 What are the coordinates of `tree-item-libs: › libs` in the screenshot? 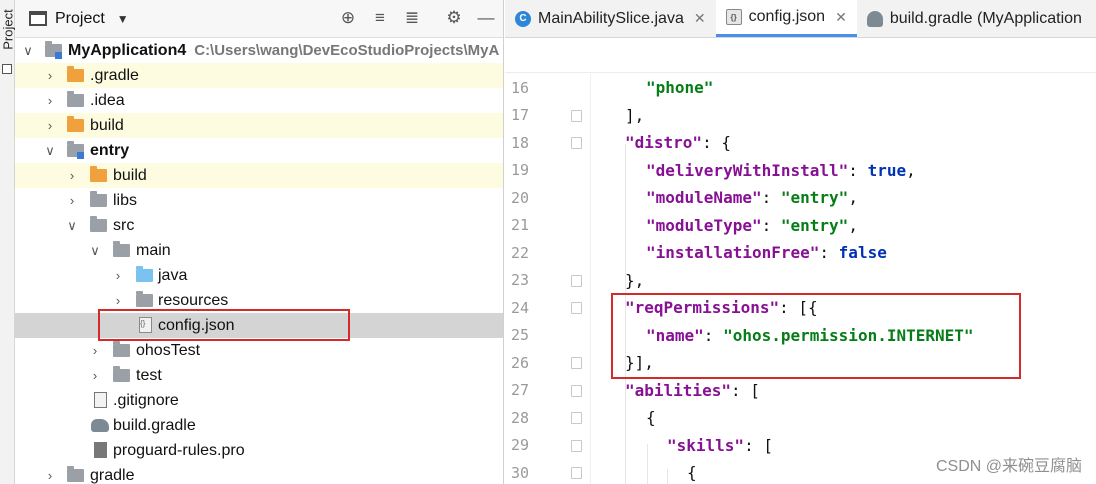 It's located at (259, 200).